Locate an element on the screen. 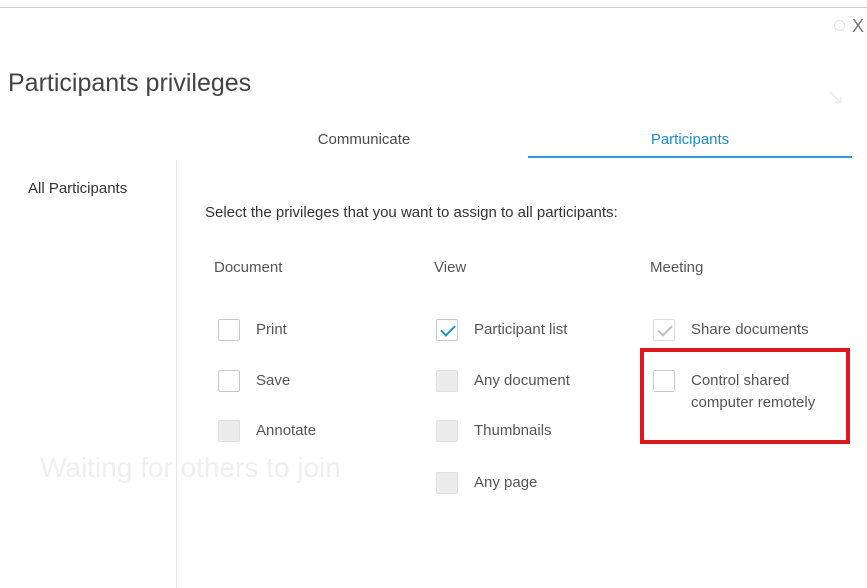  print-checkbox is located at coordinates (229, 330).